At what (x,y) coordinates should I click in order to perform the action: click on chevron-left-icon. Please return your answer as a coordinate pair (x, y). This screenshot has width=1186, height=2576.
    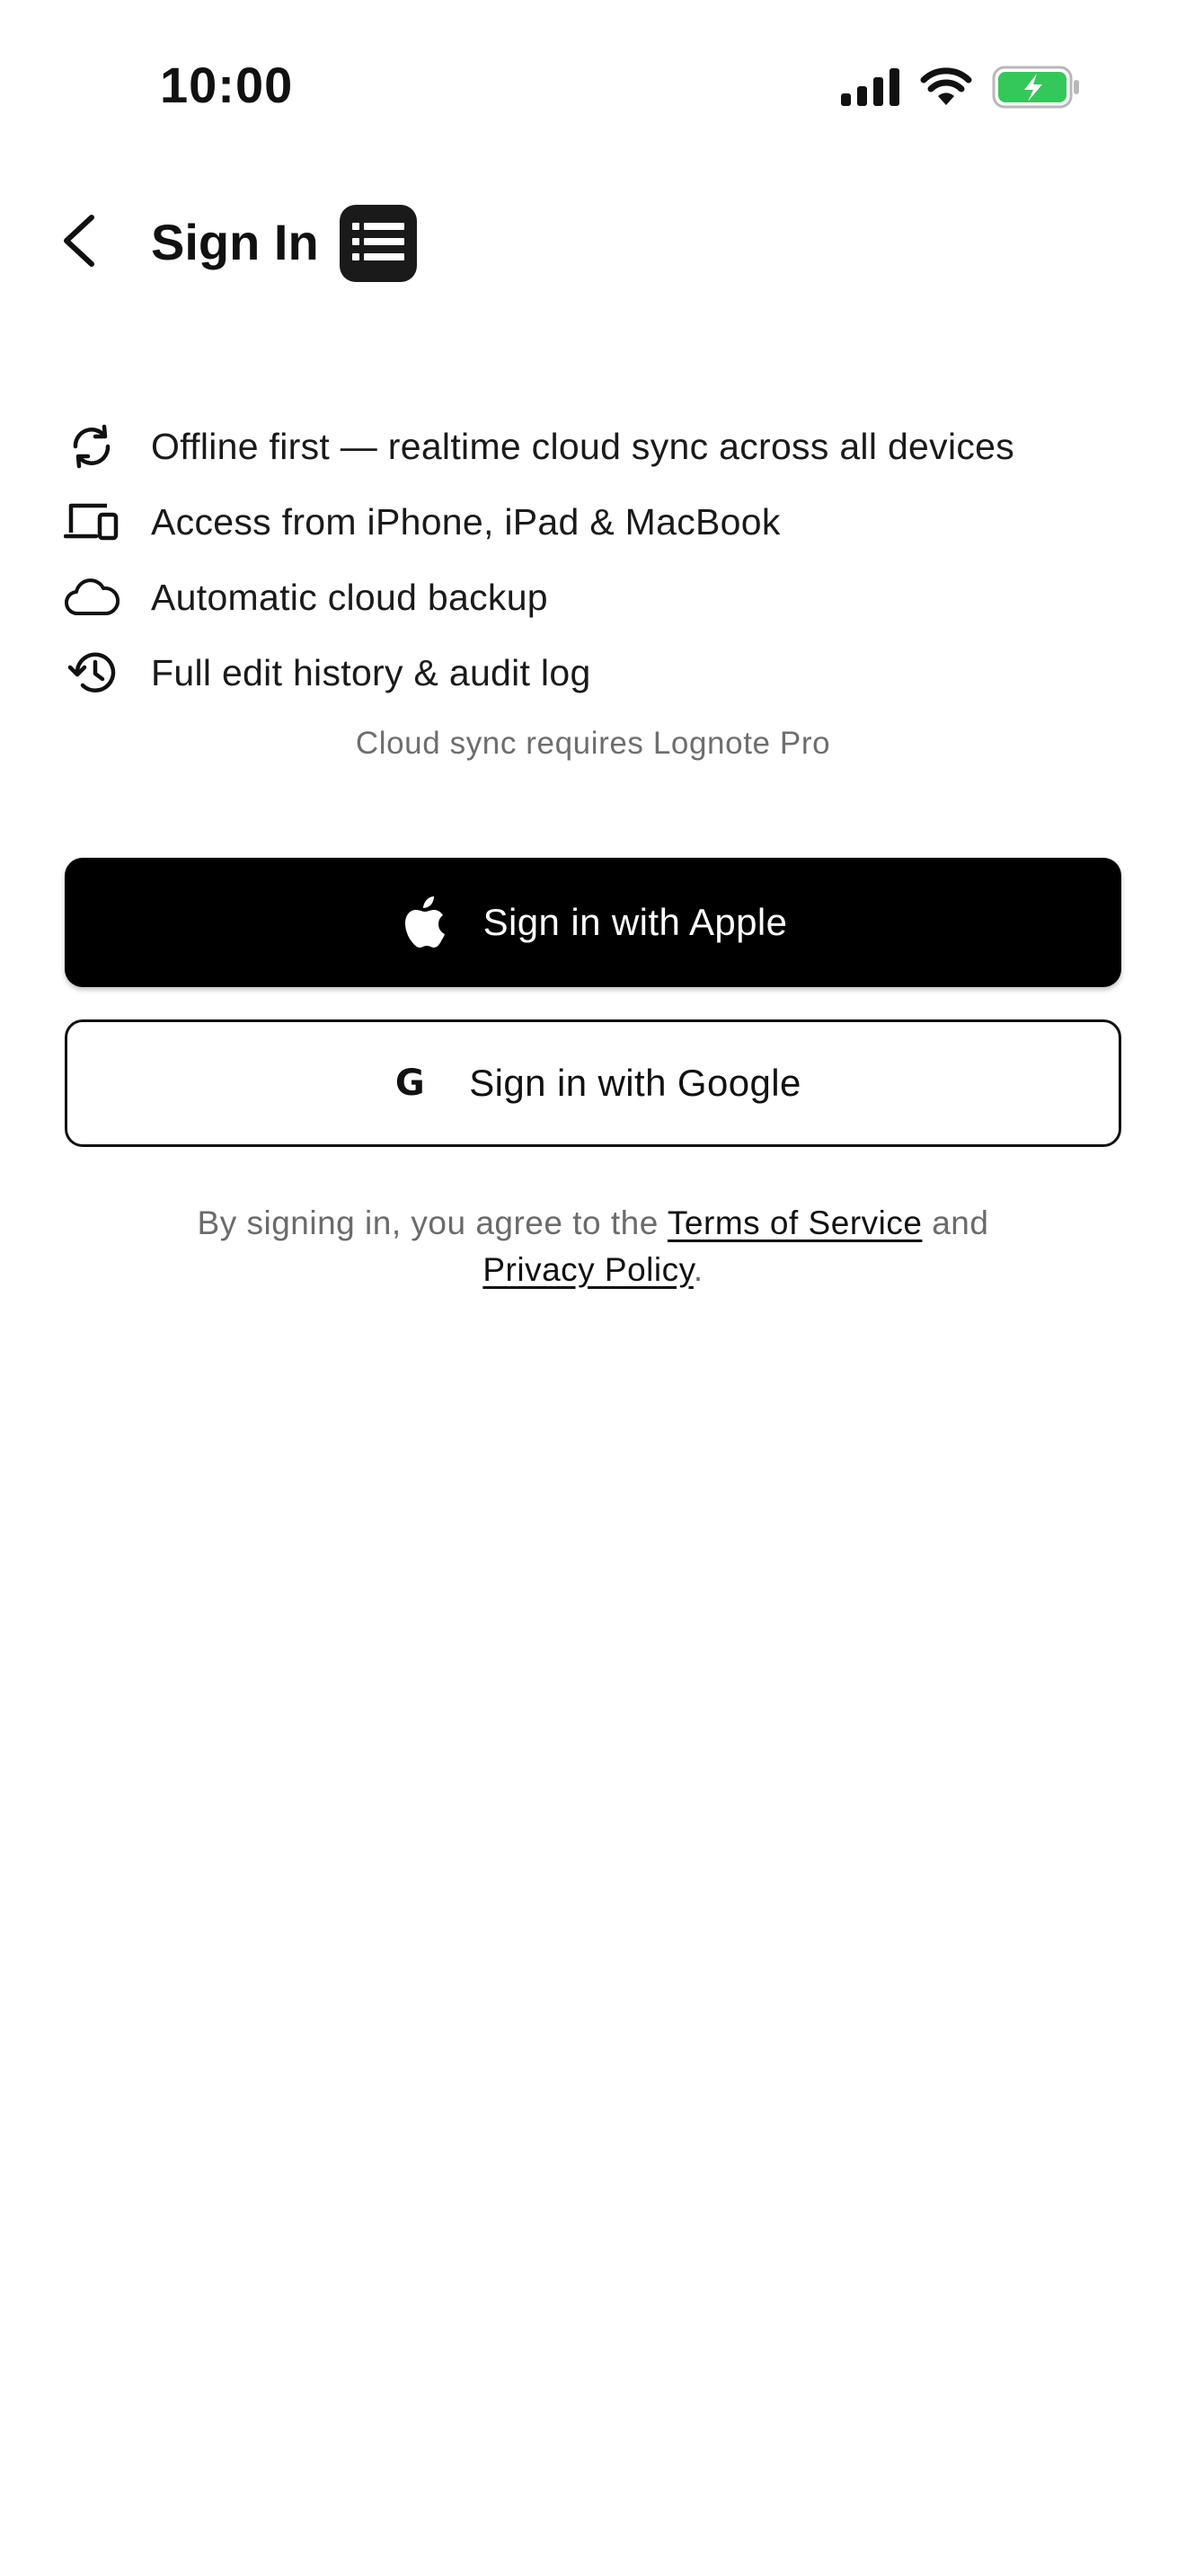
    Looking at the image, I should click on (79, 243).